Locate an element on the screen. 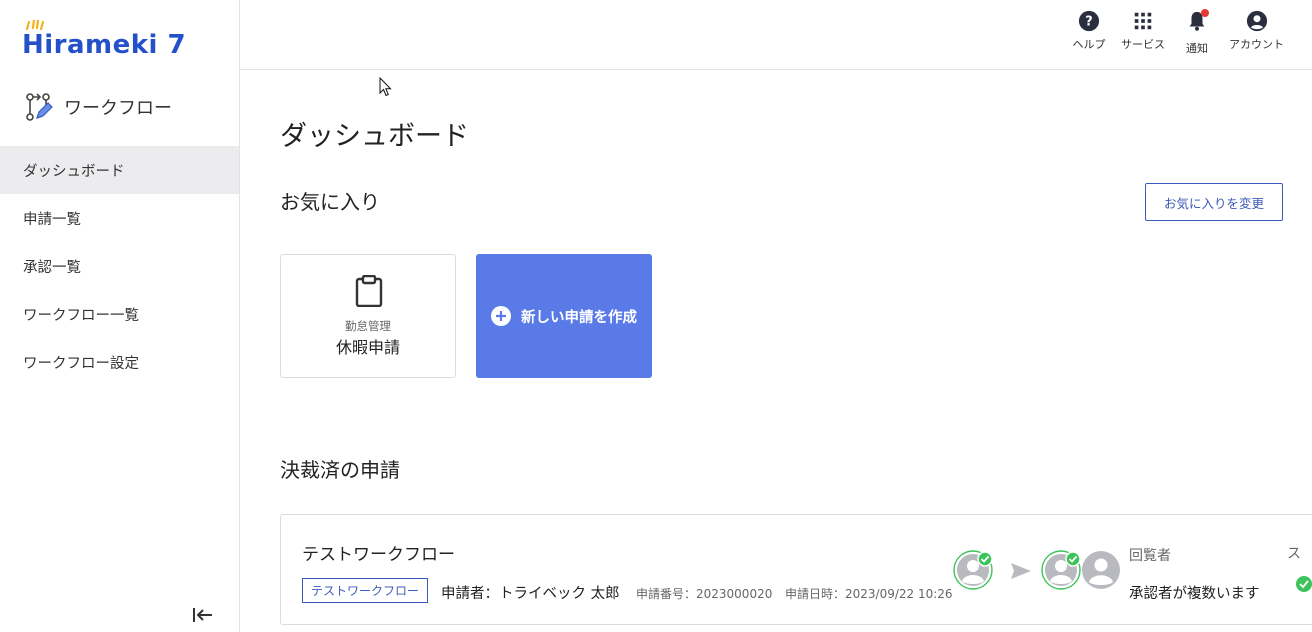 The width and height of the screenshot is (1312, 632). viewer-heading: 回覧者 is located at coordinates (1150, 556).